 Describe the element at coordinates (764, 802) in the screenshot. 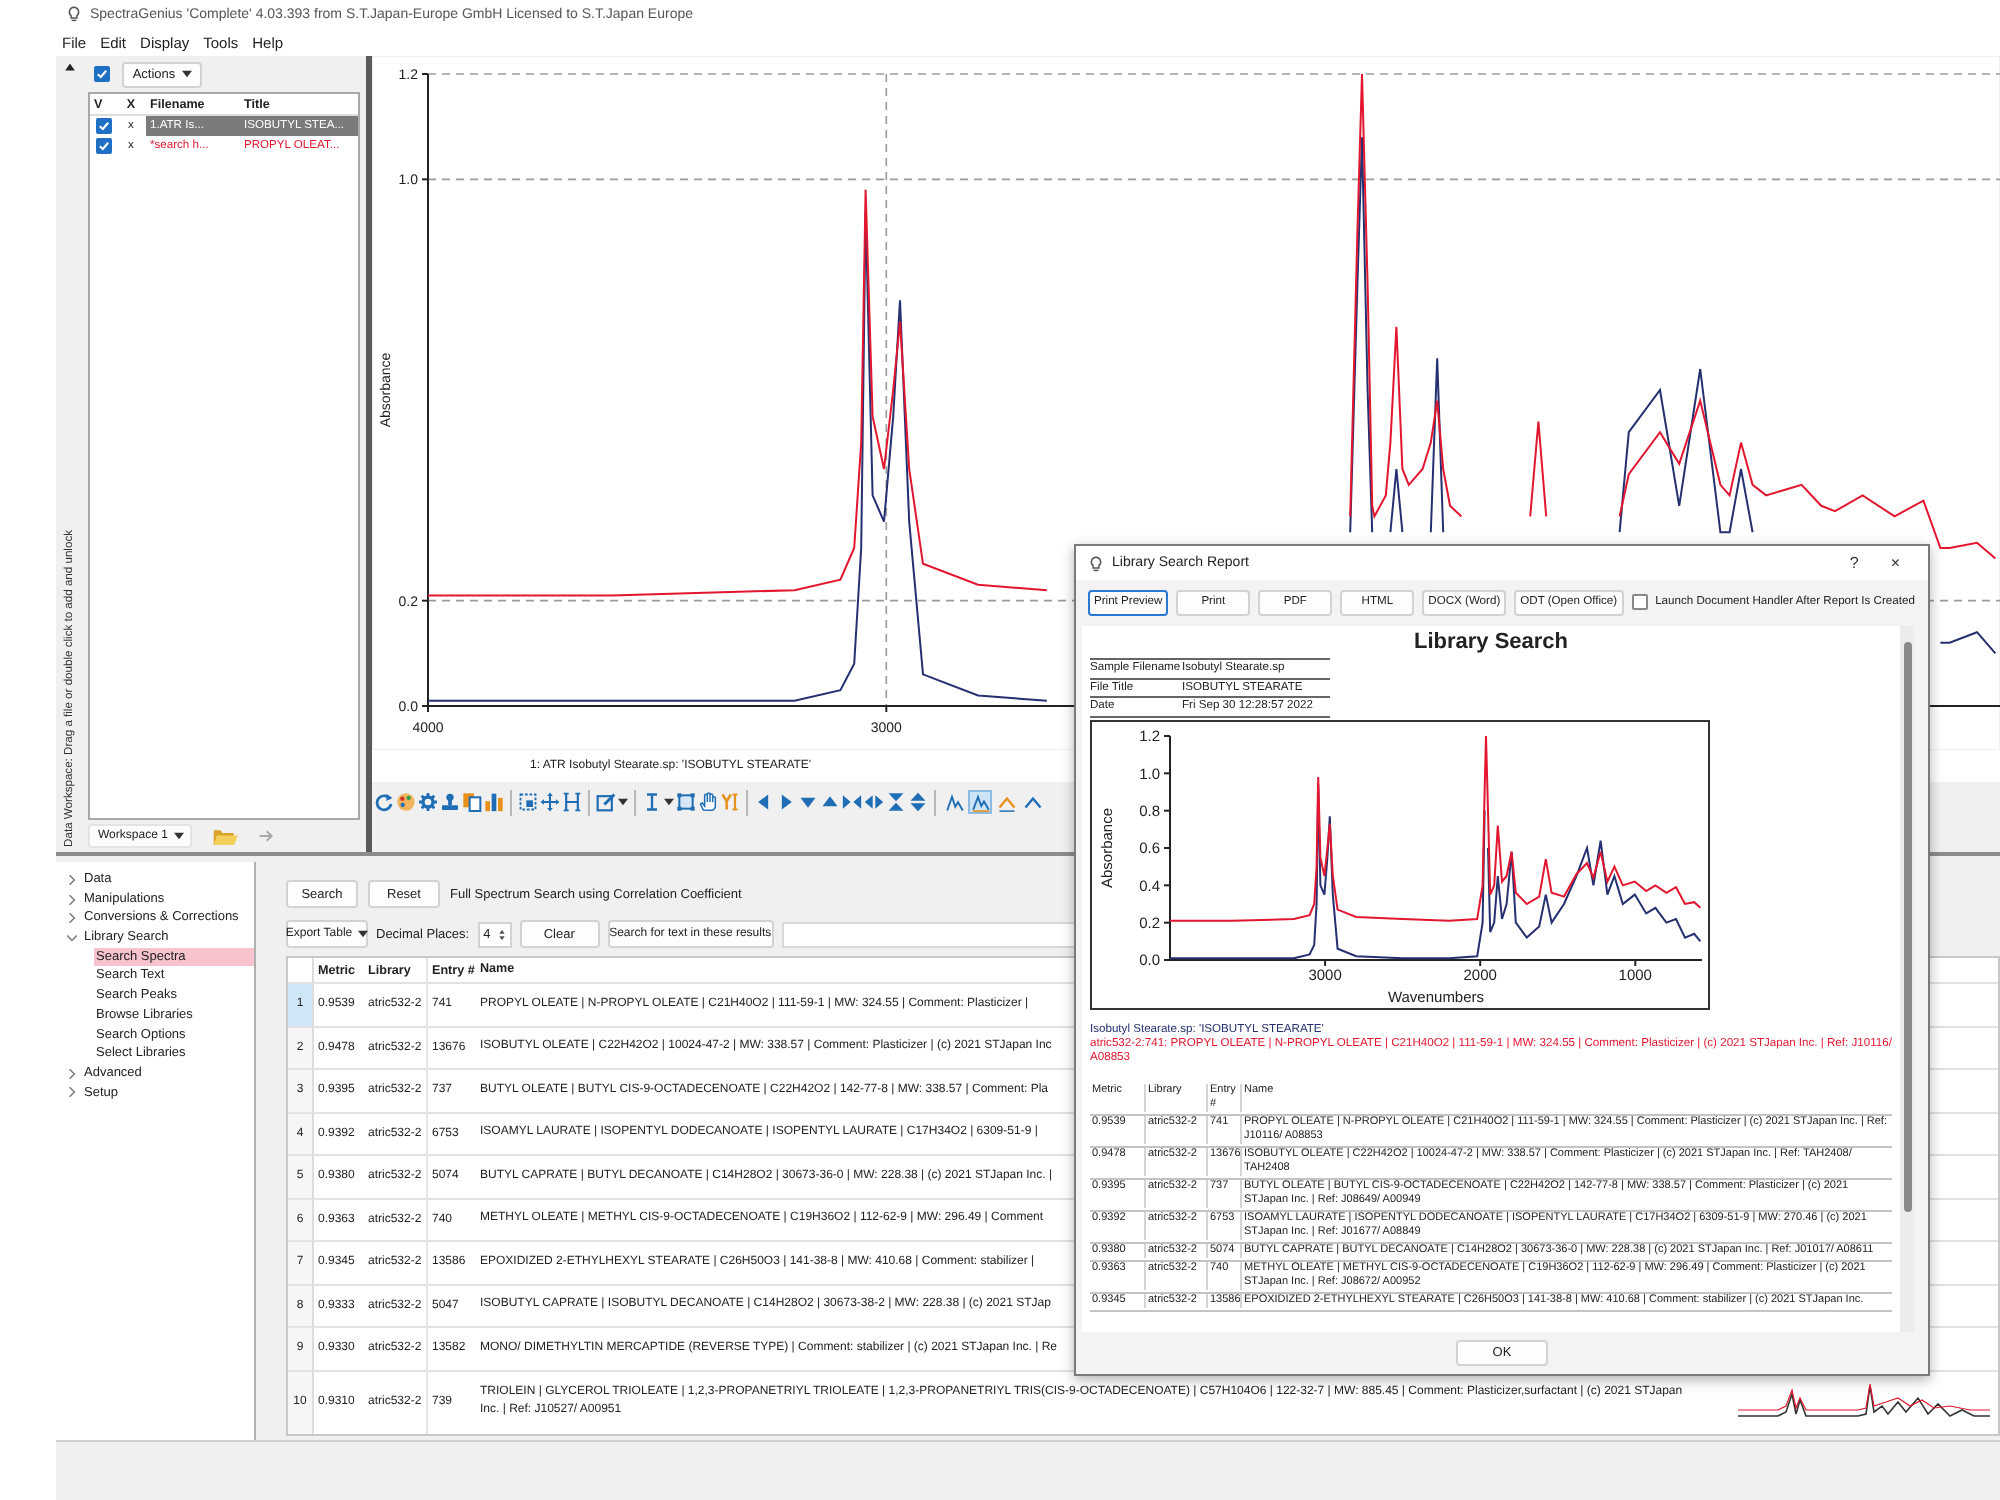

I see `triangle-left-icon` at that location.